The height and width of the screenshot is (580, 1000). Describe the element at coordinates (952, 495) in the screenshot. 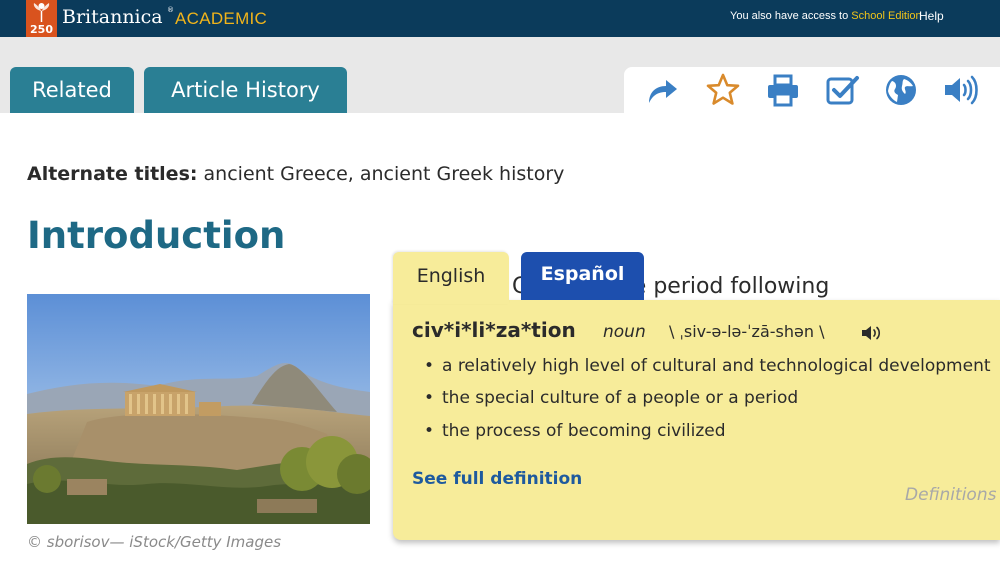

I see `definitions-credit: Definitions pr` at that location.